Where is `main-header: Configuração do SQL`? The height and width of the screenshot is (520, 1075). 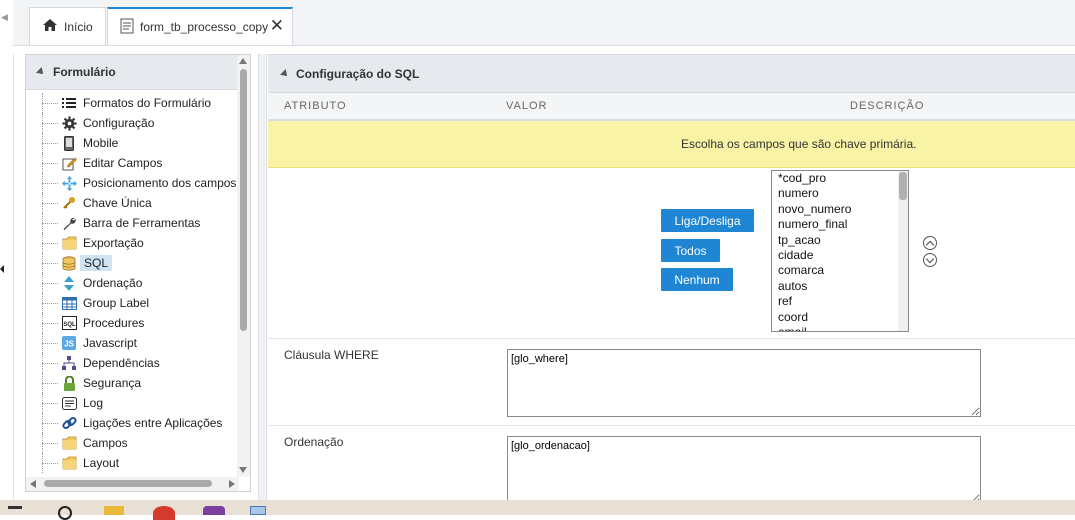 main-header: Configuração do SQL is located at coordinates (671, 74).